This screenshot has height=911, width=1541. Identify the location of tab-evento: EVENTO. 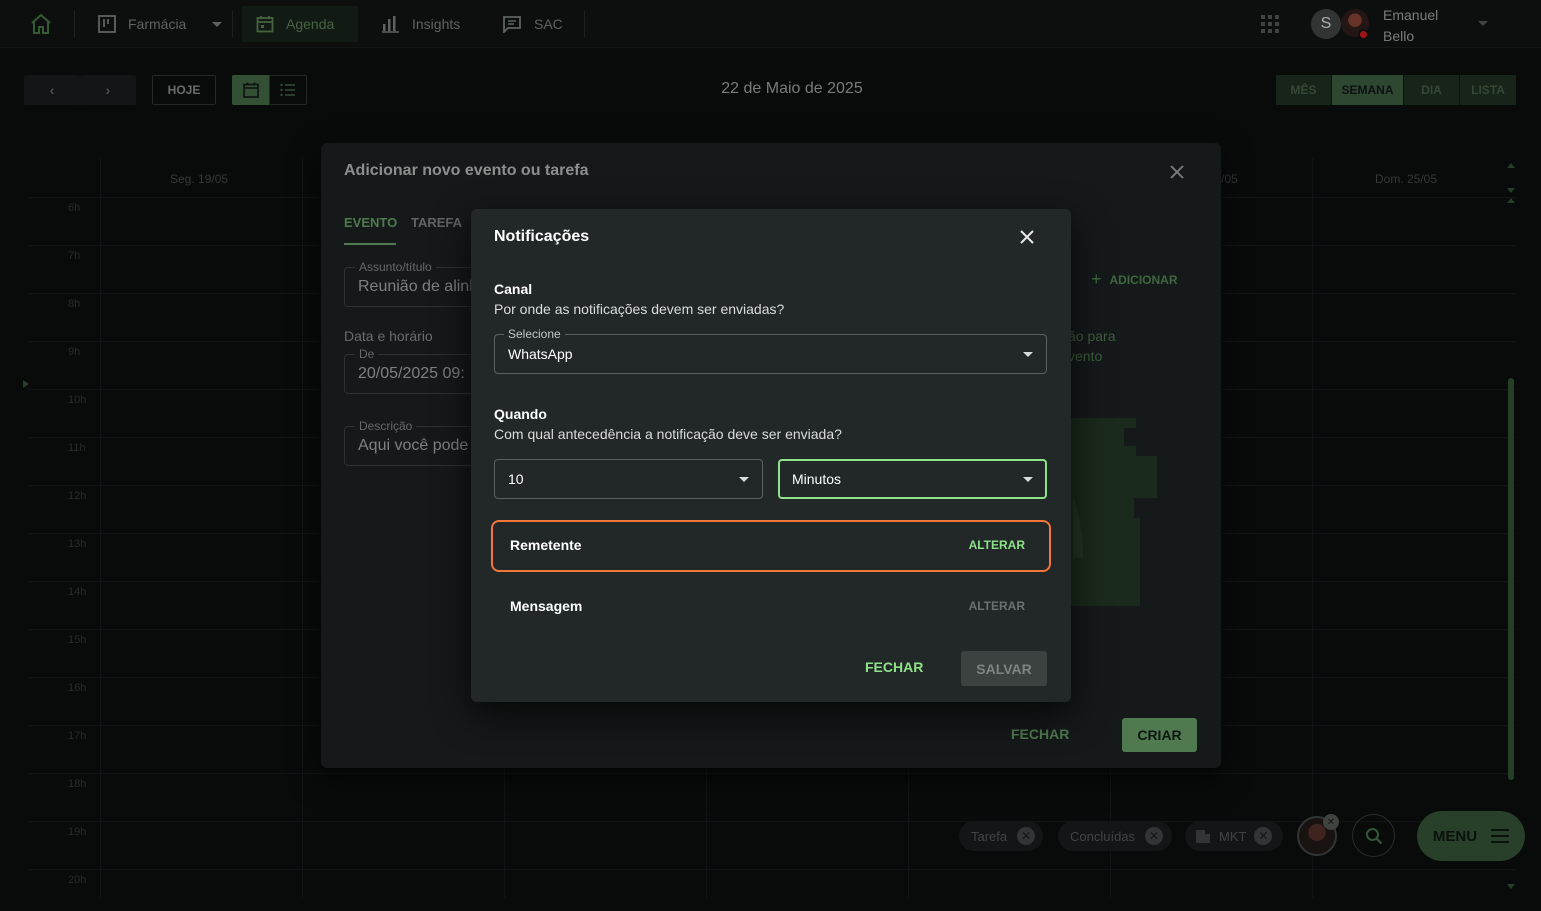
(370, 222).